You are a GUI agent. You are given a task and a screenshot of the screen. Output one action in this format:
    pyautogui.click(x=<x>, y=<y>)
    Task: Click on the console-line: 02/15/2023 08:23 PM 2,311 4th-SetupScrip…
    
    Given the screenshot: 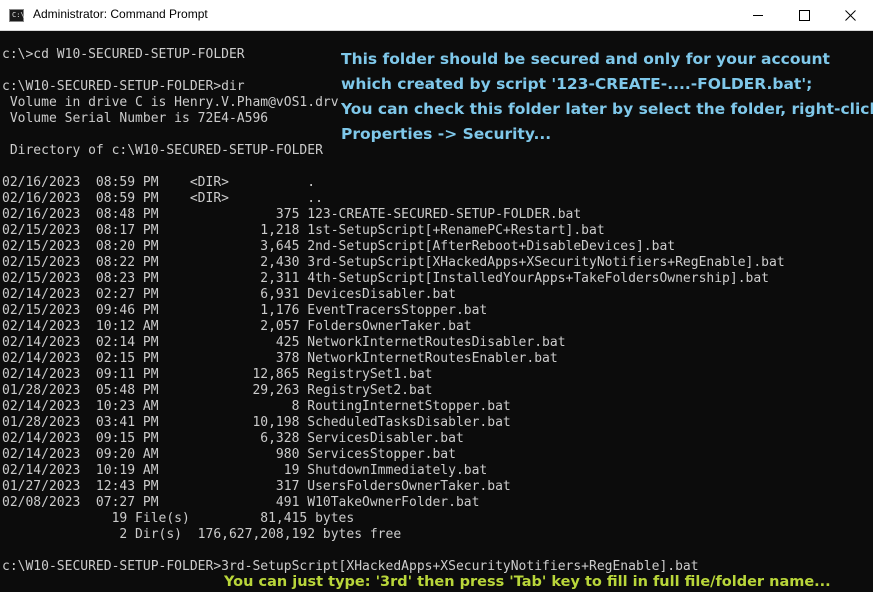 What is the action you would take?
    pyautogui.click(x=386, y=278)
    